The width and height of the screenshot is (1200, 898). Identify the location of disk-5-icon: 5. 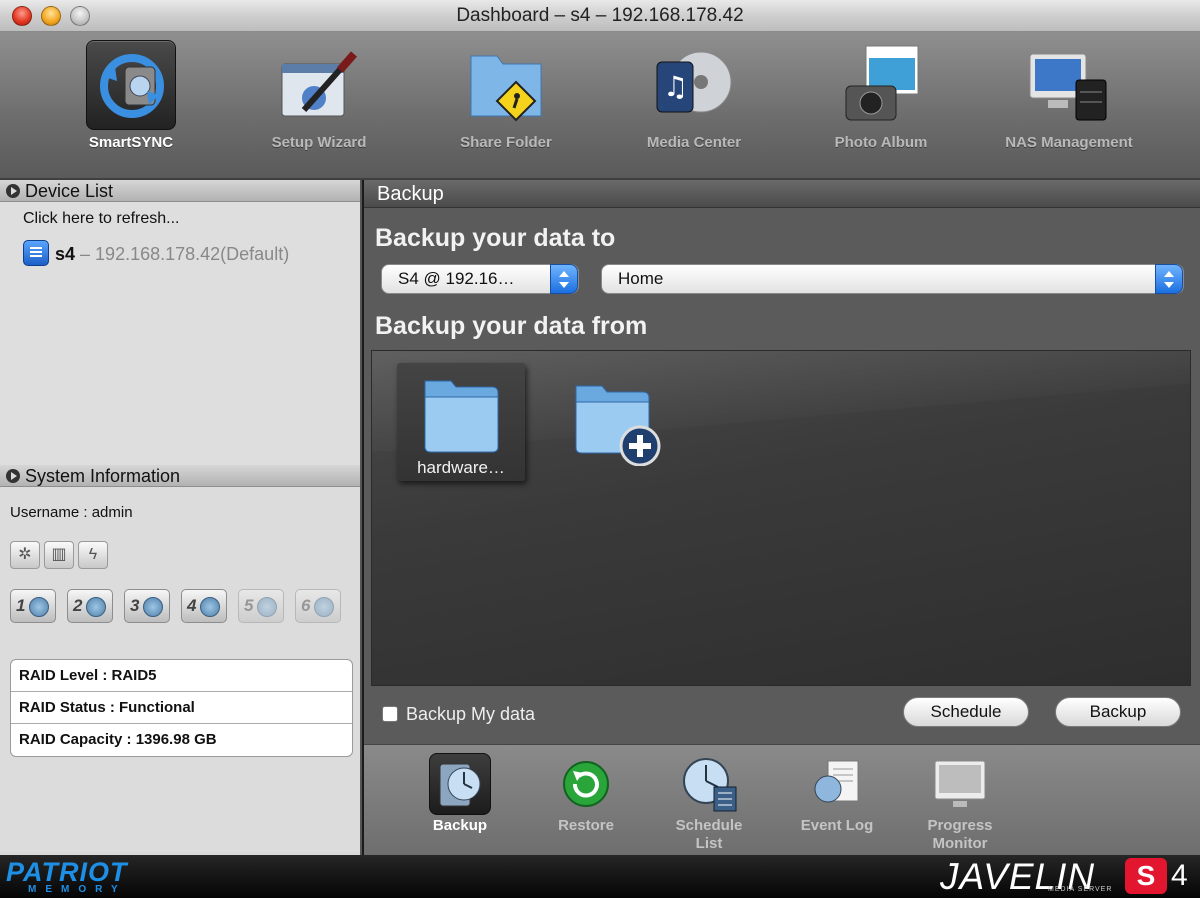
(261, 606).